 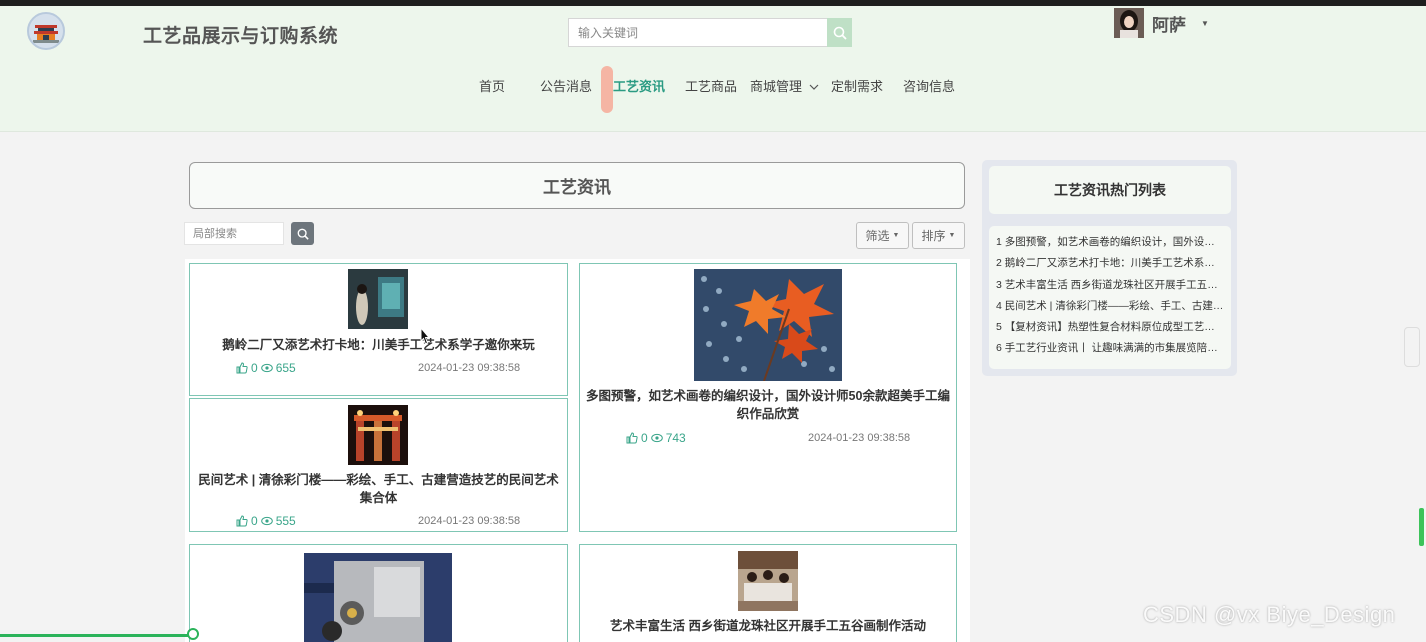 What do you see at coordinates (1110, 285) in the screenshot?
I see `hot-list-item: 3 艺术丰富生活 西乡街道龙珠社区开展手工五谷画制作活动` at bounding box center [1110, 285].